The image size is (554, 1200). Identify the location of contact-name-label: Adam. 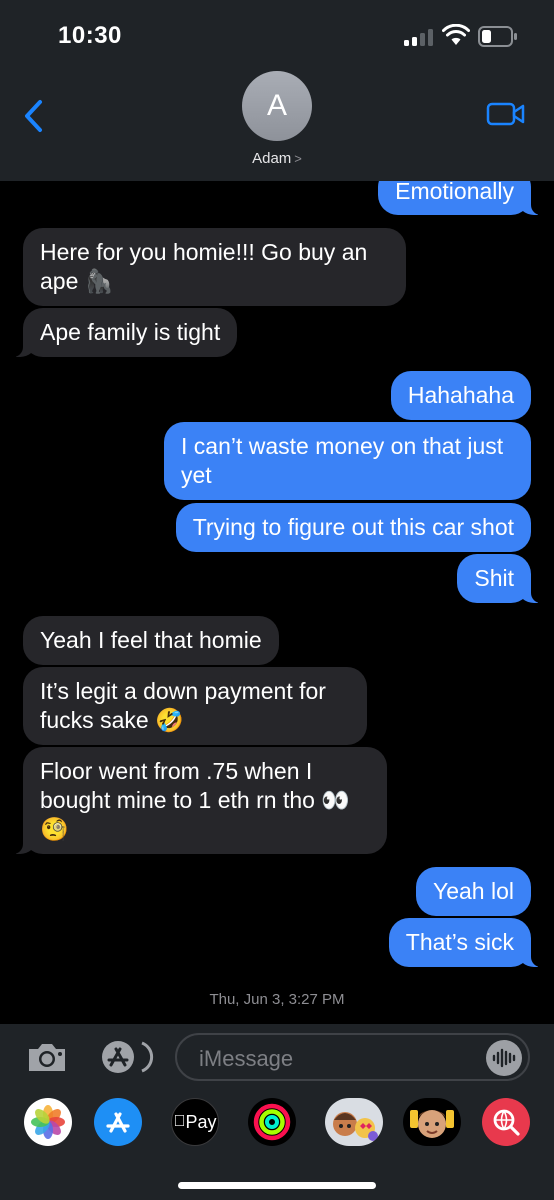
(272, 158).